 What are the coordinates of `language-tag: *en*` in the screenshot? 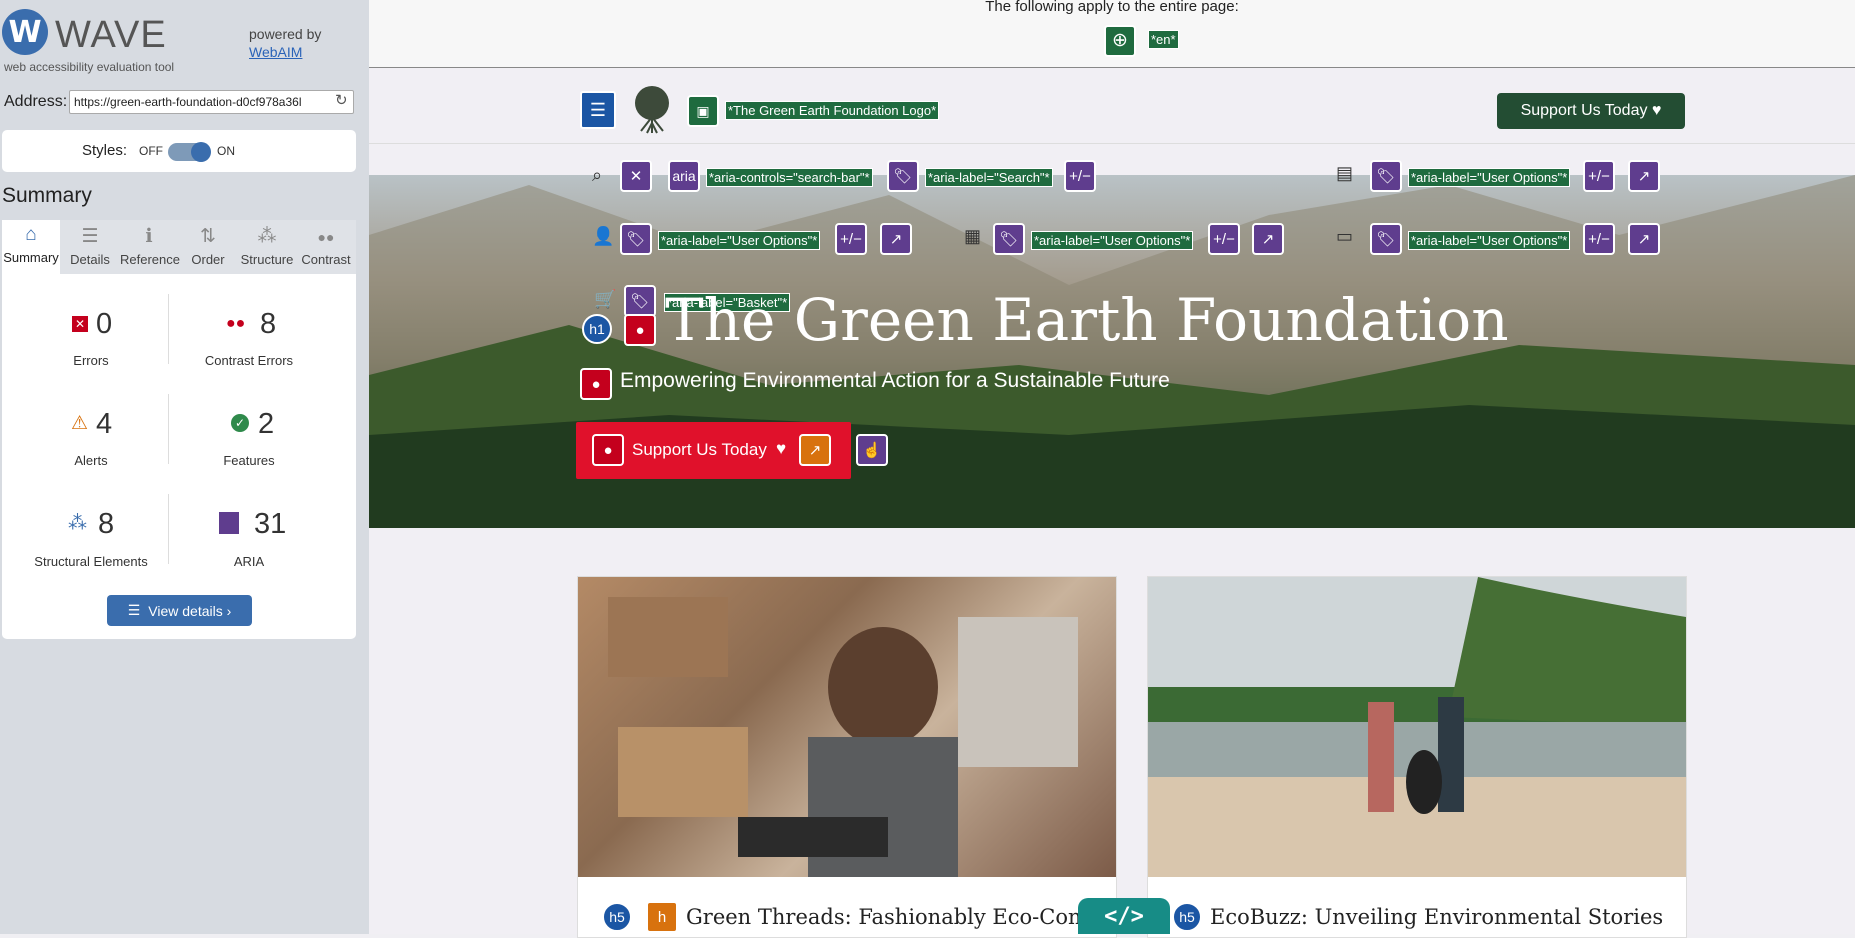 It's located at (1163, 39).